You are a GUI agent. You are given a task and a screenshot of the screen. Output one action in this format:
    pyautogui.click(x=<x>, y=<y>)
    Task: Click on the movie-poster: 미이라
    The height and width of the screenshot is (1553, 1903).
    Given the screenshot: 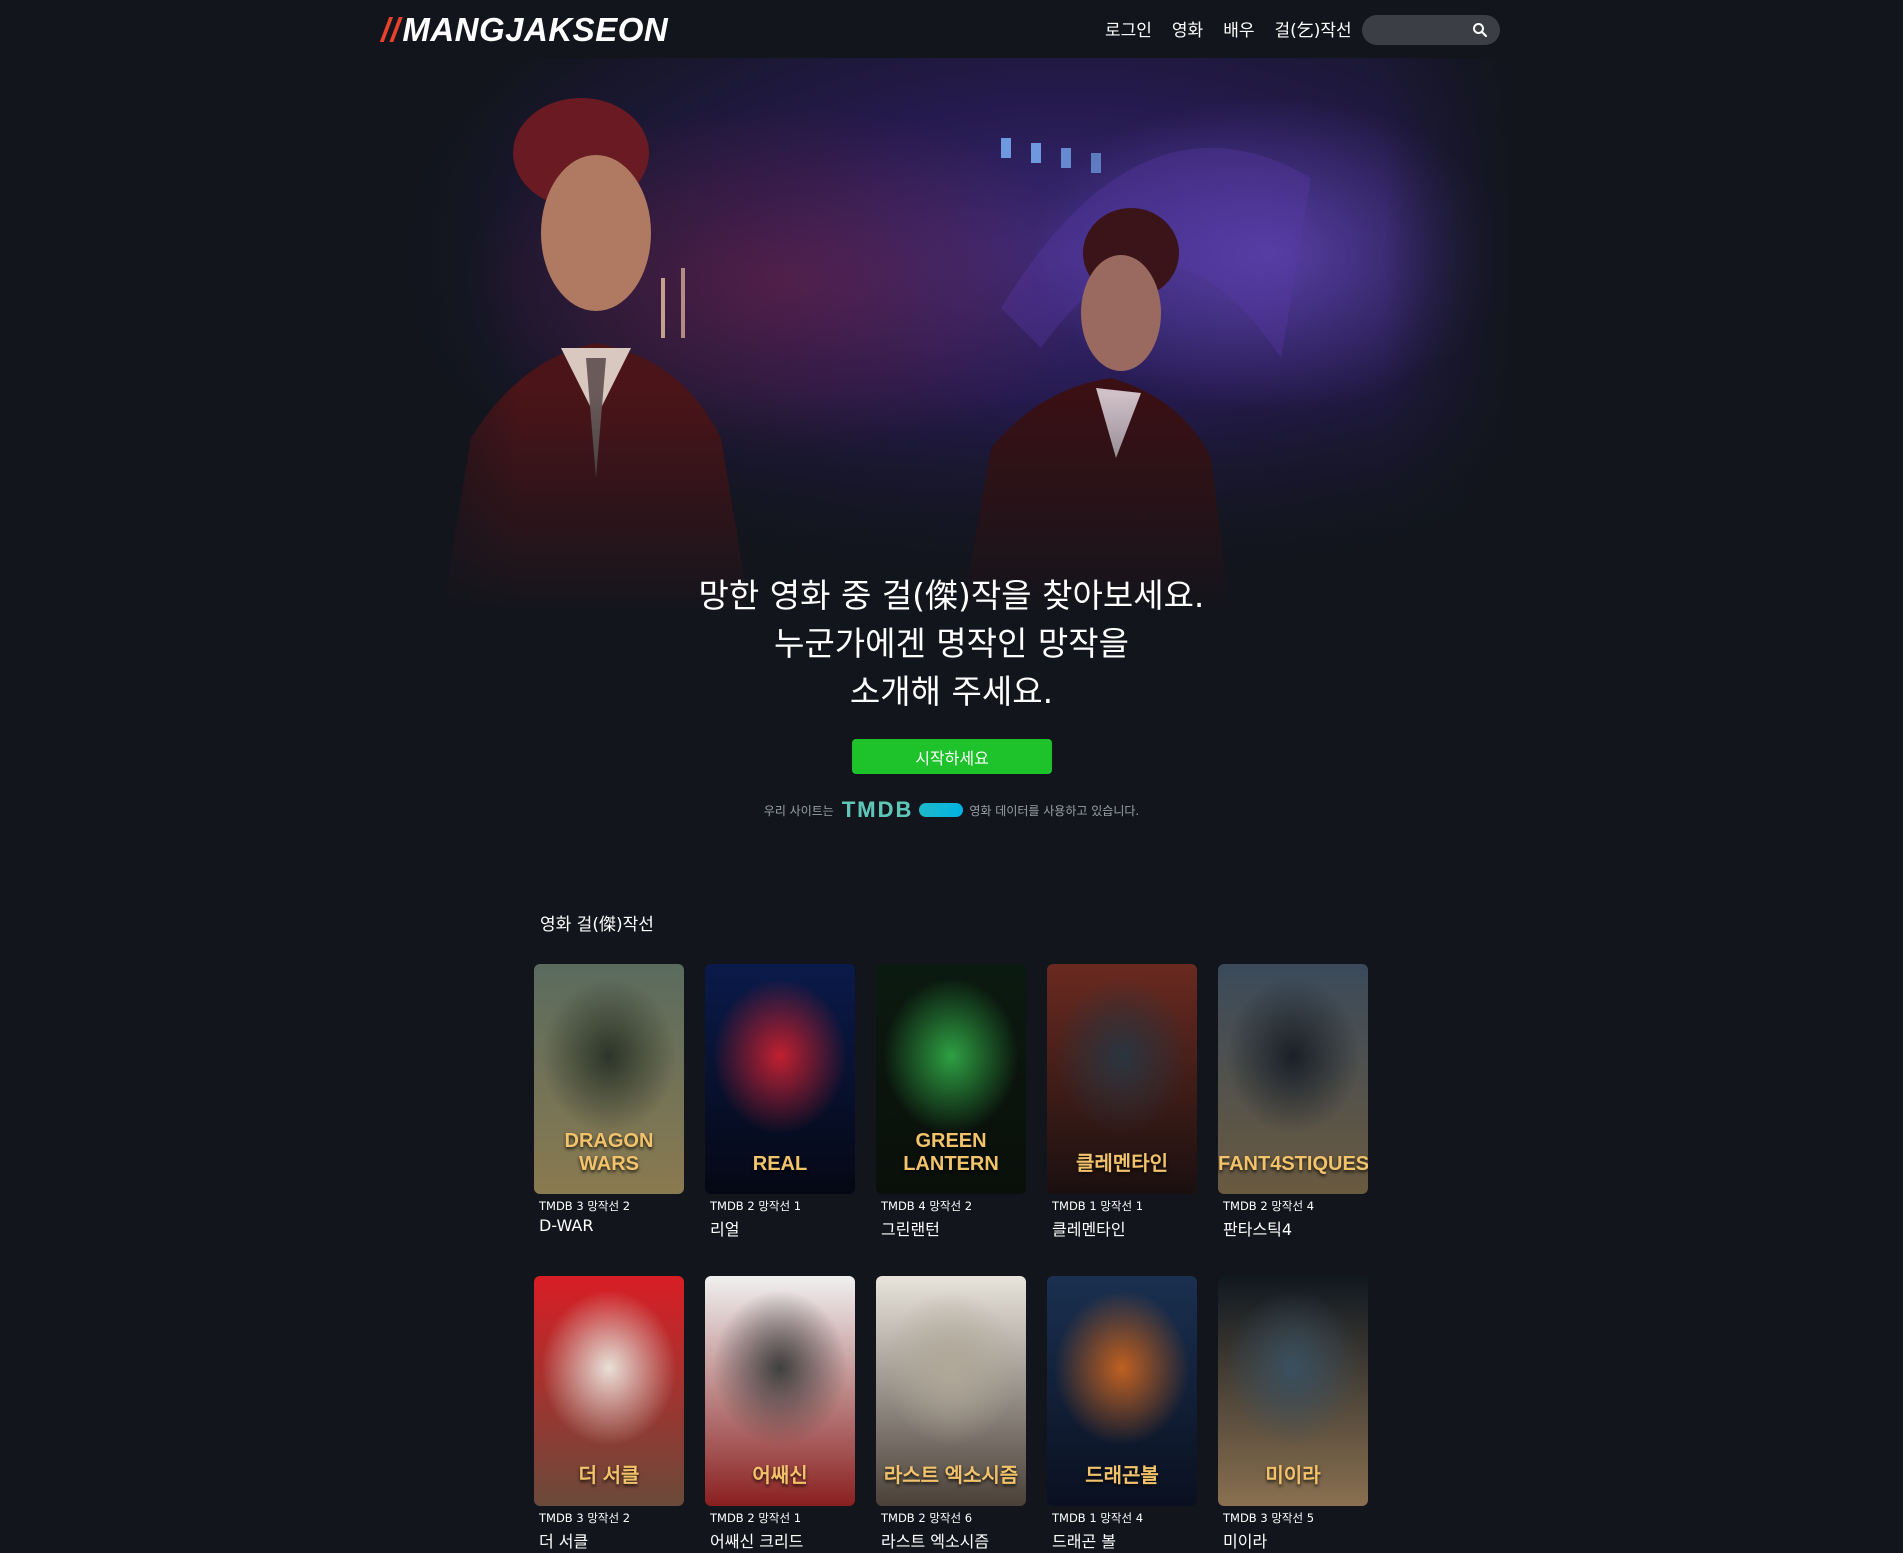 What is the action you would take?
    pyautogui.click(x=1293, y=1391)
    